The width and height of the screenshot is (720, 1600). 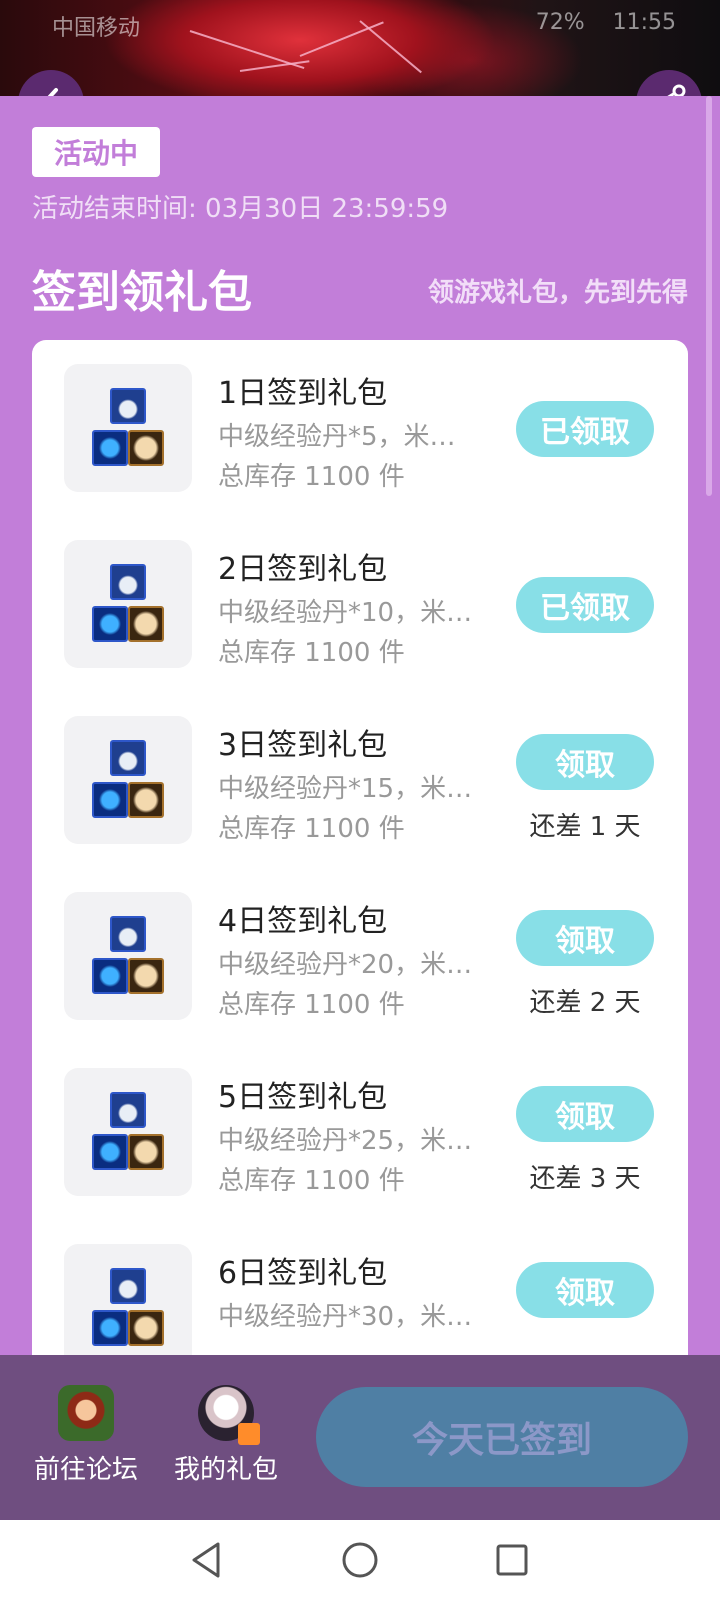 What do you see at coordinates (360, 1158) in the screenshot?
I see `pack-item: 5日签到礼包 中级经验丹*25，米… 总库存 1100 件 领取 还差 3 天` at bounding box center [360, 1158].